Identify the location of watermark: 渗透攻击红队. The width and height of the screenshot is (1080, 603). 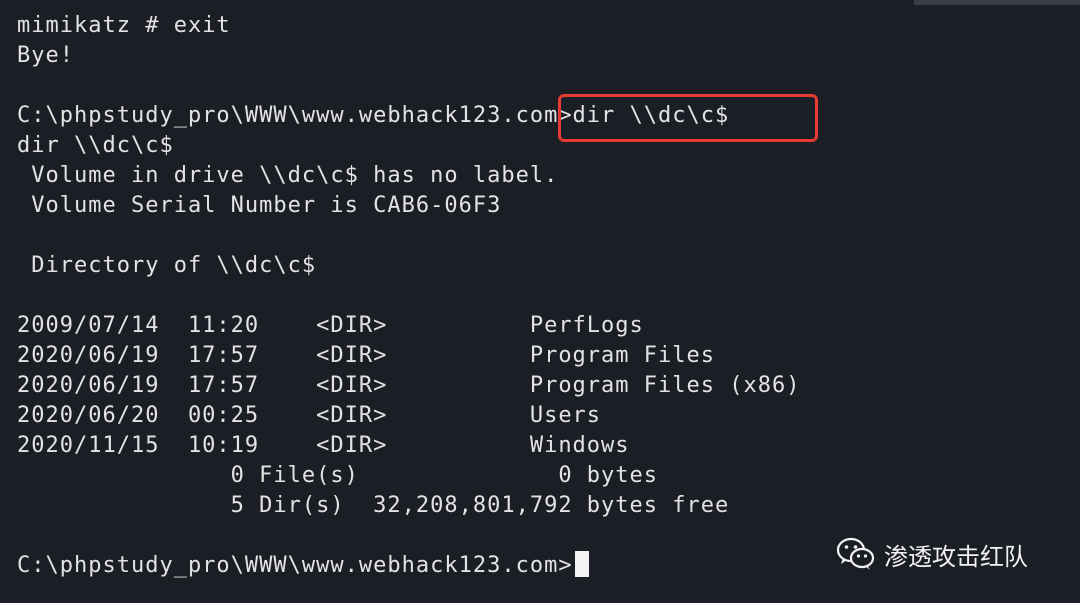
(932, 554).